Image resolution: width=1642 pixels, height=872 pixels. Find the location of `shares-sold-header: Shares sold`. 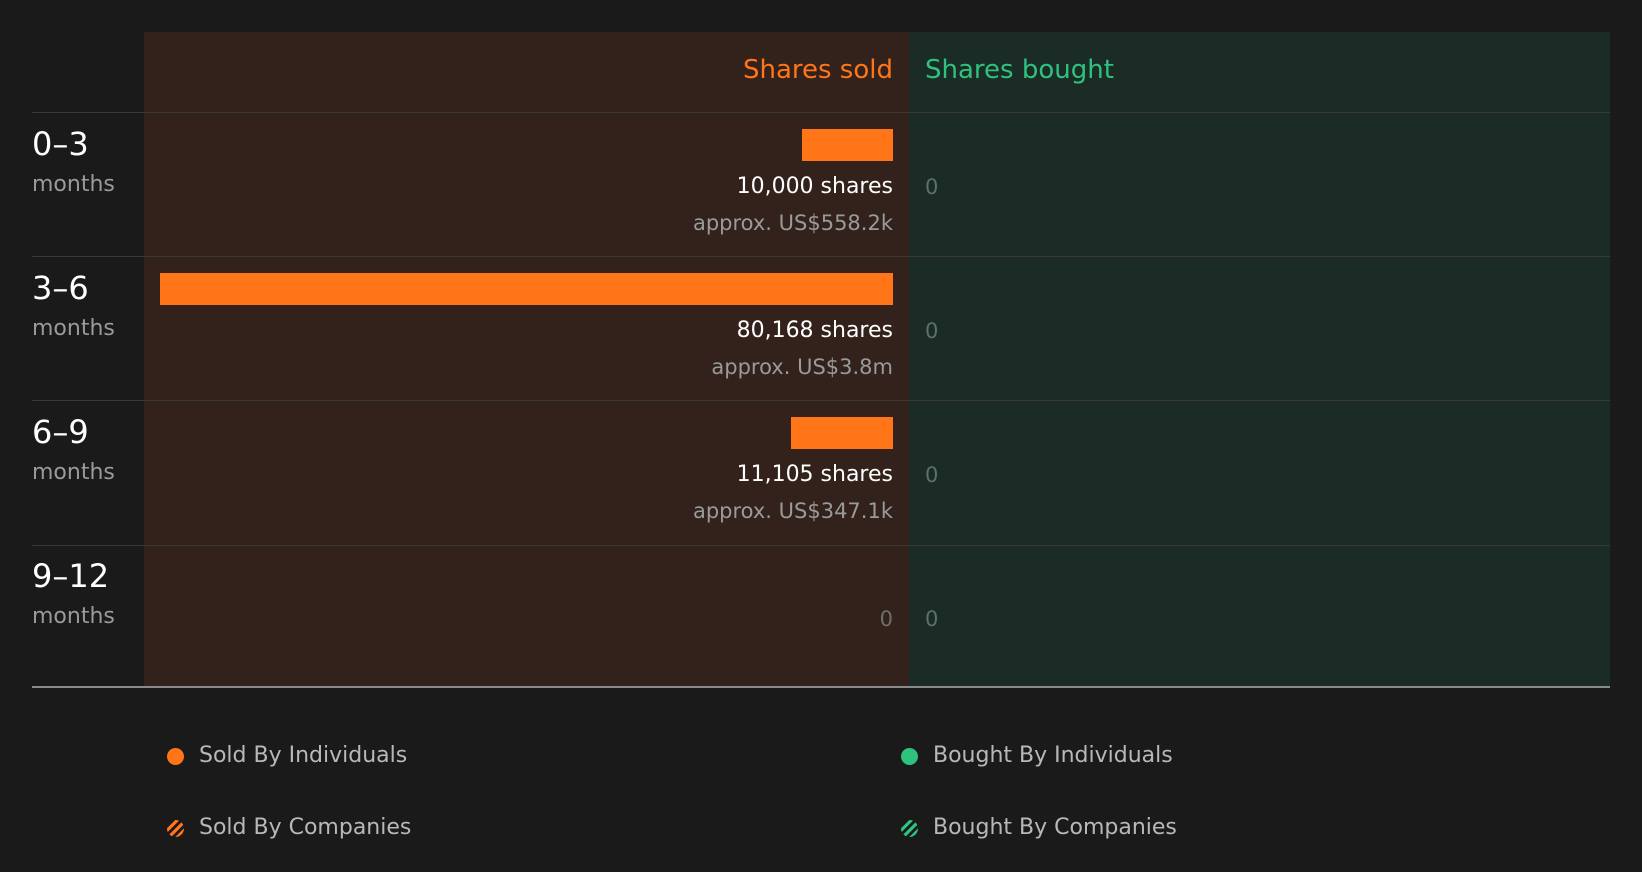

shares-sold-header: Shares sold is located at coordinates (817, 70).